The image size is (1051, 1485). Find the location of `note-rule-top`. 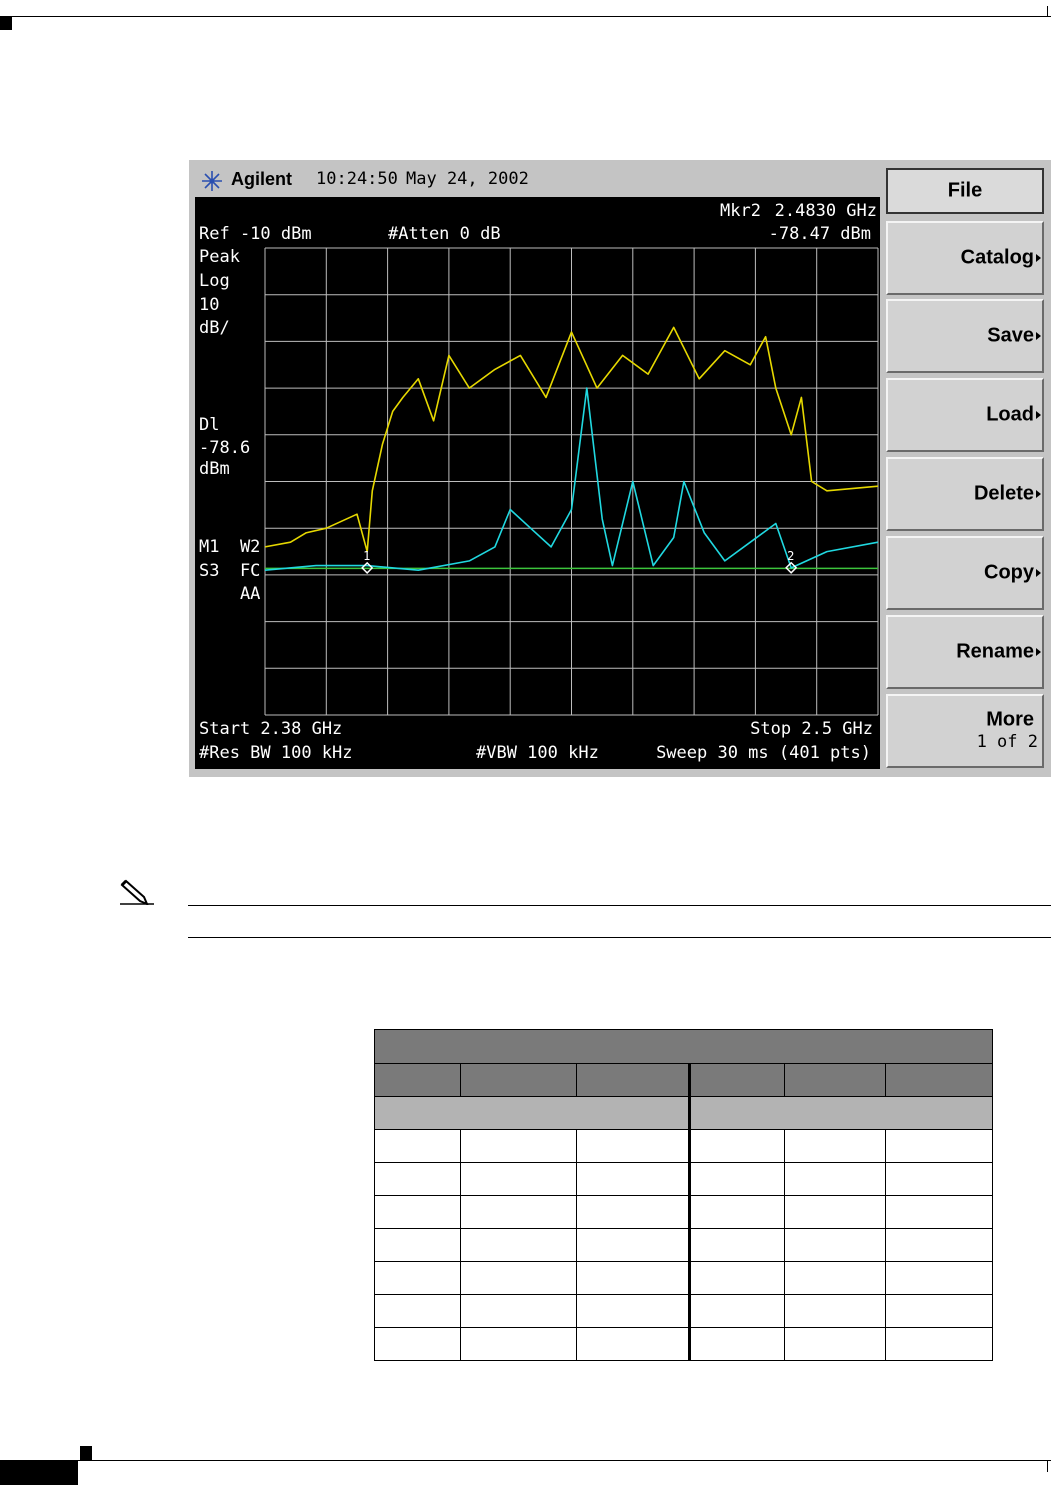

note-rule-top is located at coordinates (619, 905).